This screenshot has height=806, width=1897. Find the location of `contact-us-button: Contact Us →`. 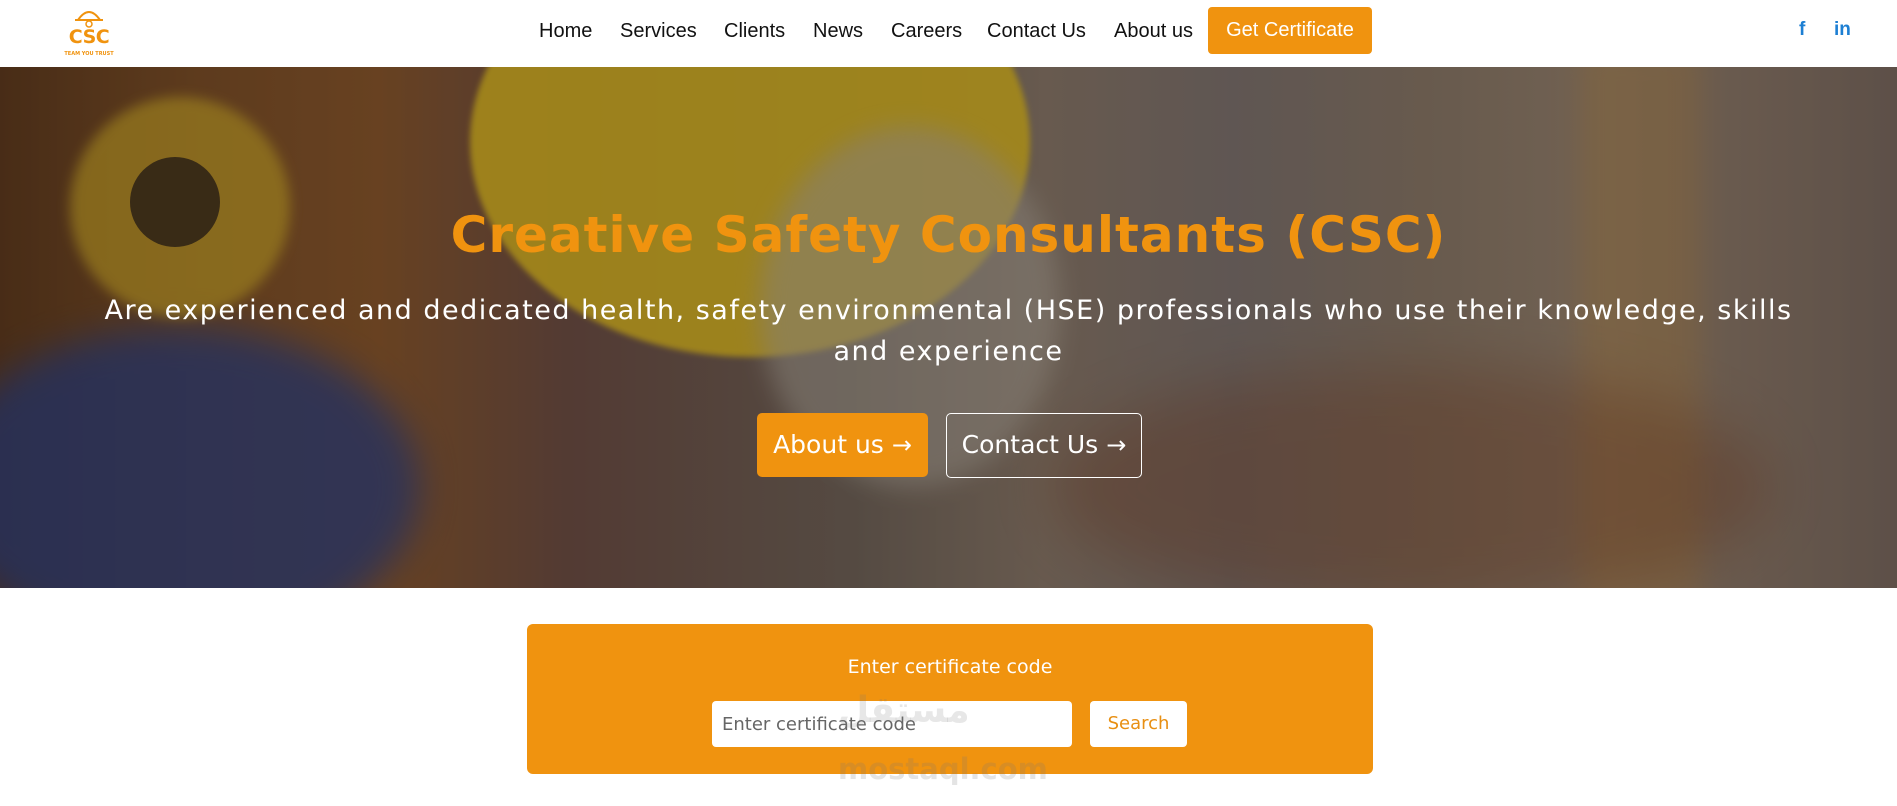

contact-us-button: Contact Us → is located at coordinates (1044, 445).